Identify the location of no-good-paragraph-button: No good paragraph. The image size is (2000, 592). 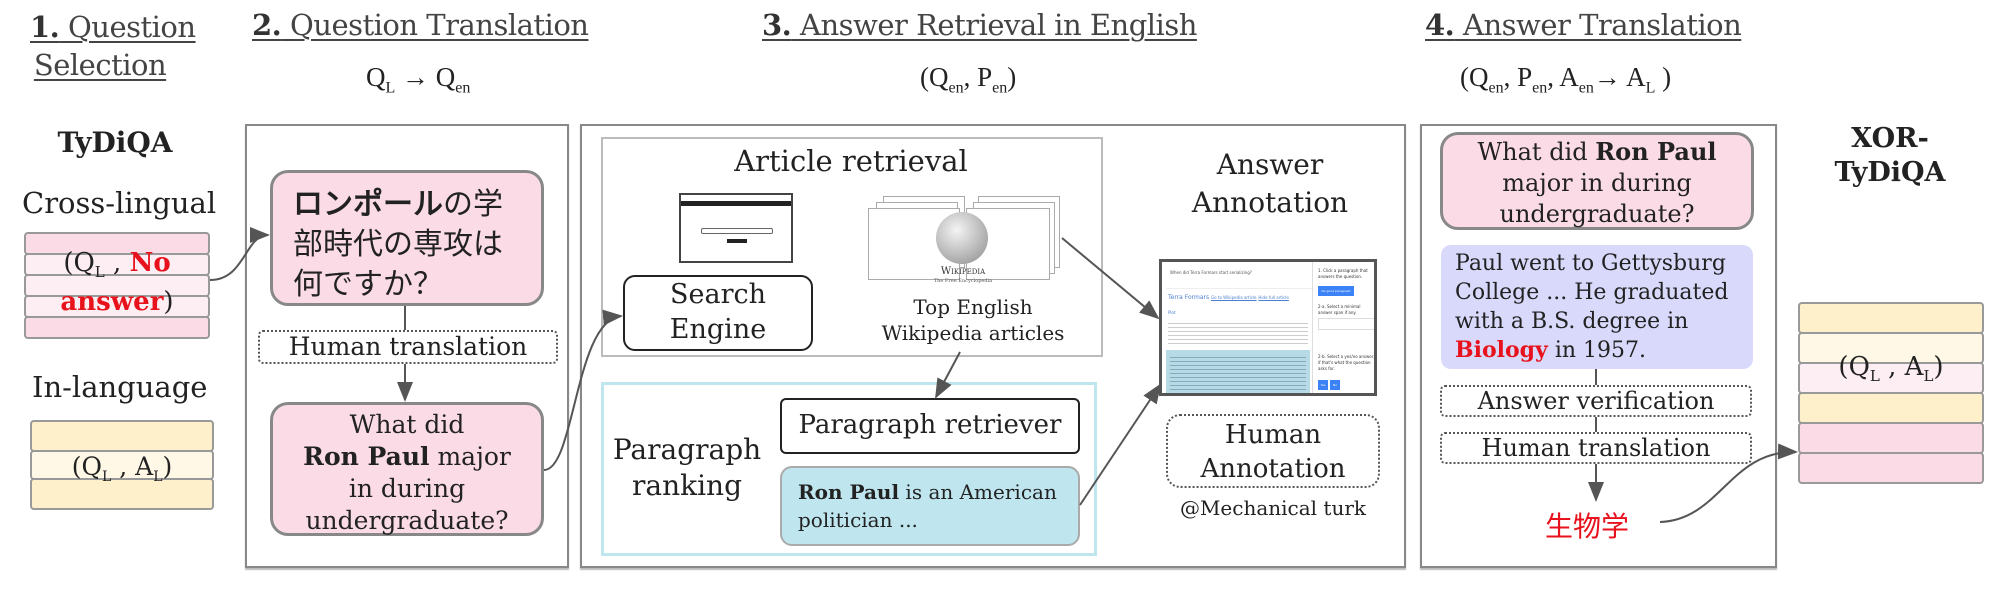
(1336, 291).